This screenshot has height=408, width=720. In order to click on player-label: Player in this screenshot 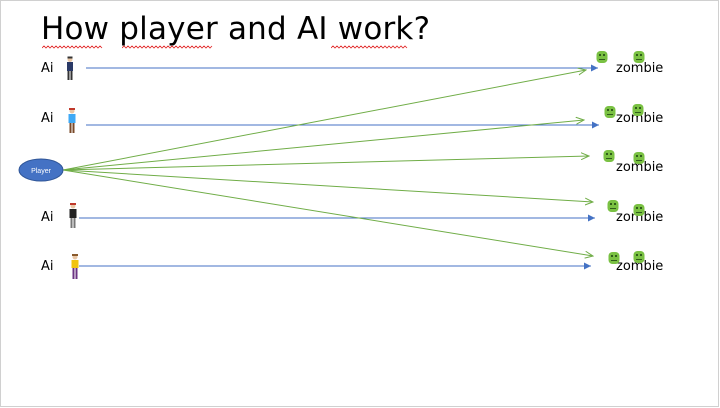, I will do `click(41, 171)`.